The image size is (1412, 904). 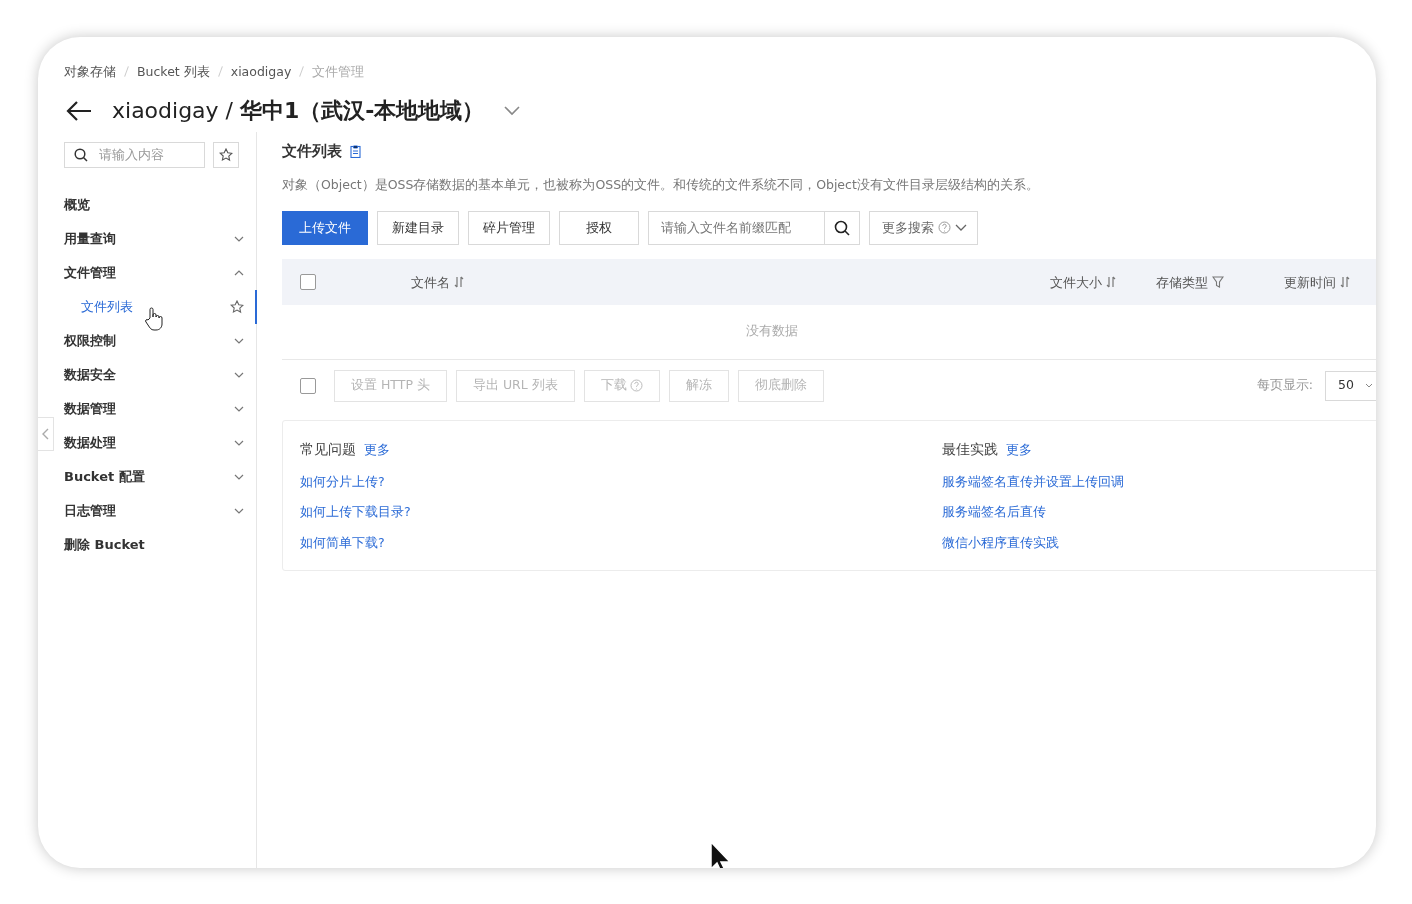 What do you see at coordinates (1284, 385) in the screenshot?
I see `page-size-label: 每页显示:` at bounding box center [1284, 385].